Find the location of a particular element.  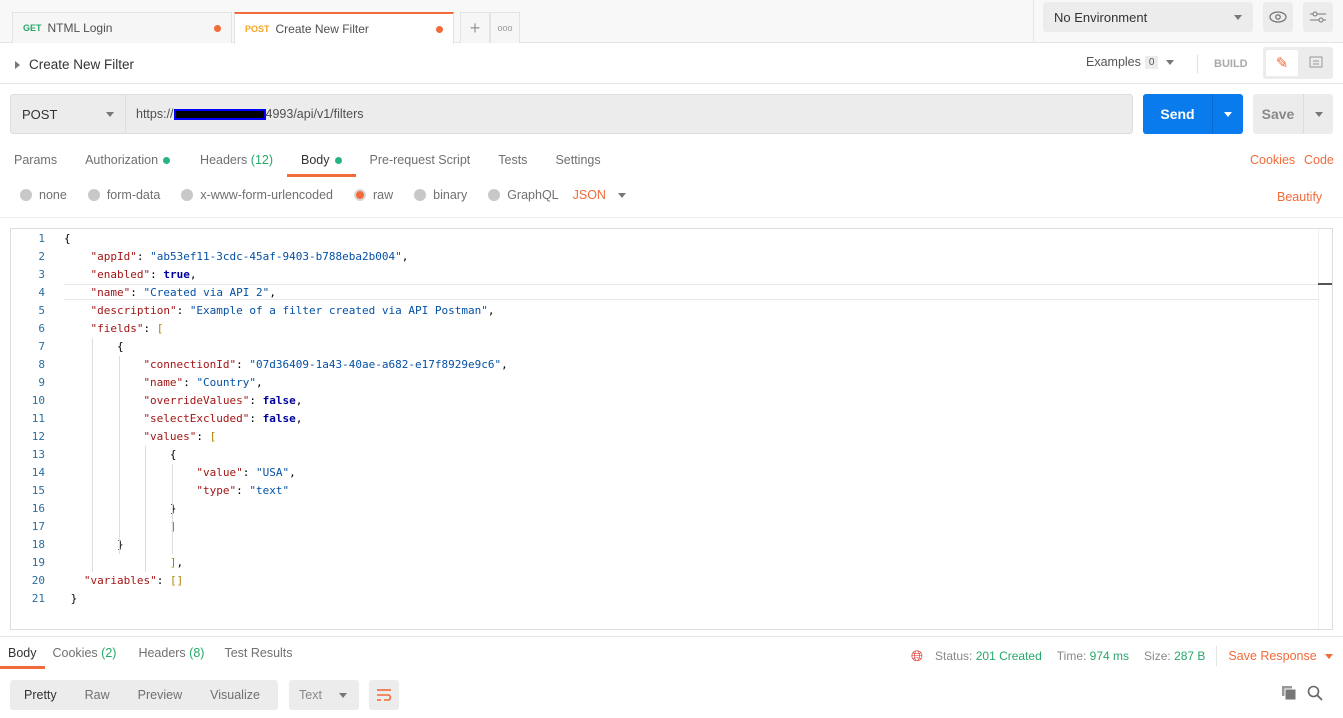

line-number: 7 is located at coordinates (41, 346).